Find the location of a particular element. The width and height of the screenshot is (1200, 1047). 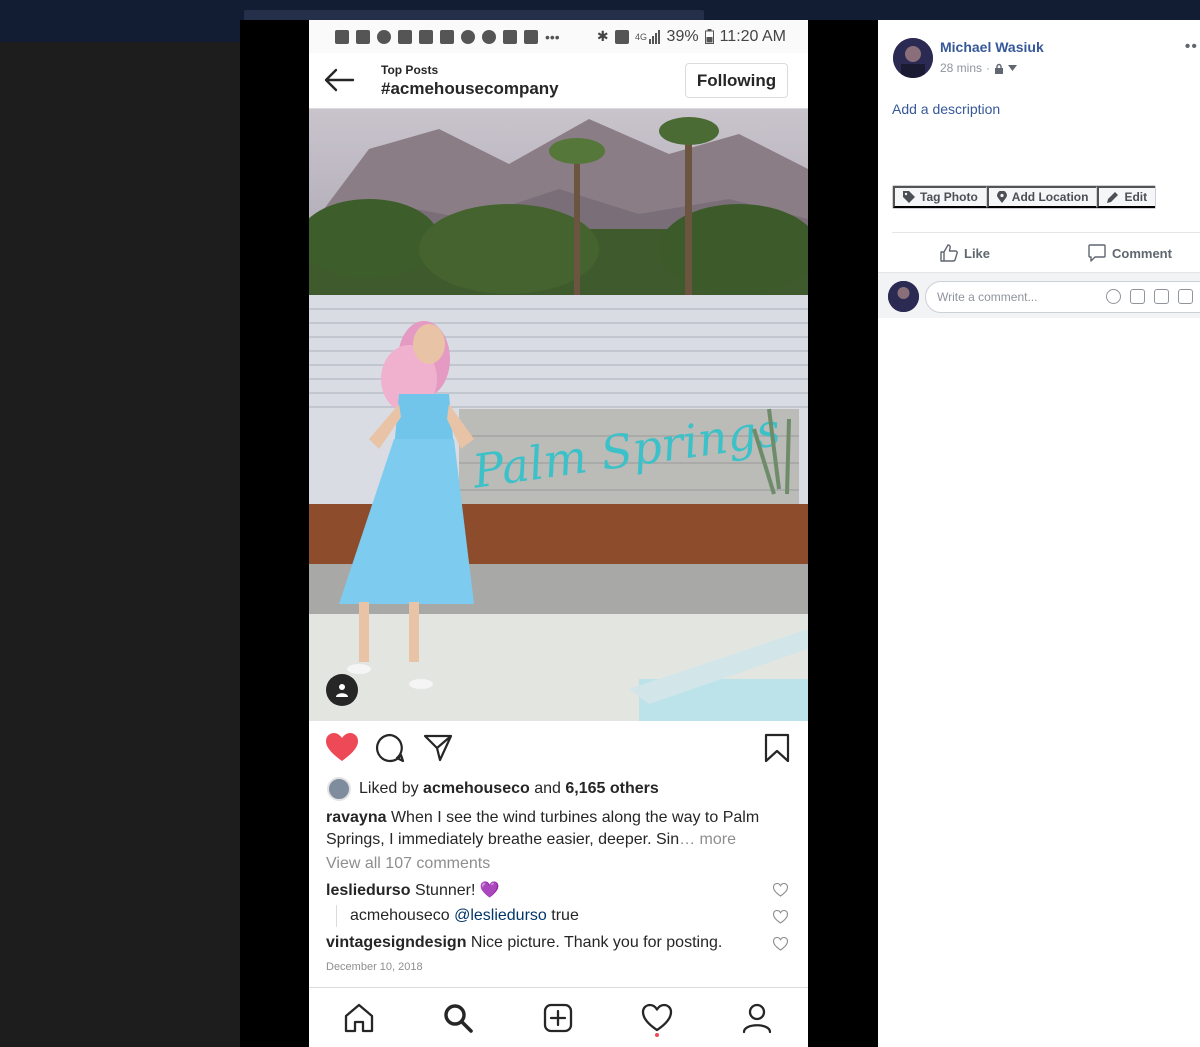

battery-icon is located at coordinates (709, 36).